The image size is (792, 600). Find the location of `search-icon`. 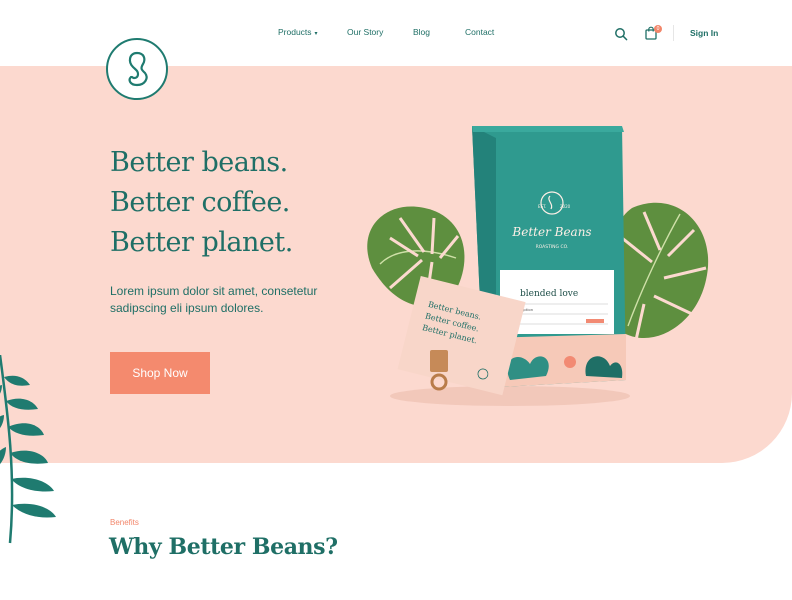

search-icon is located at coordinates (621, 34).